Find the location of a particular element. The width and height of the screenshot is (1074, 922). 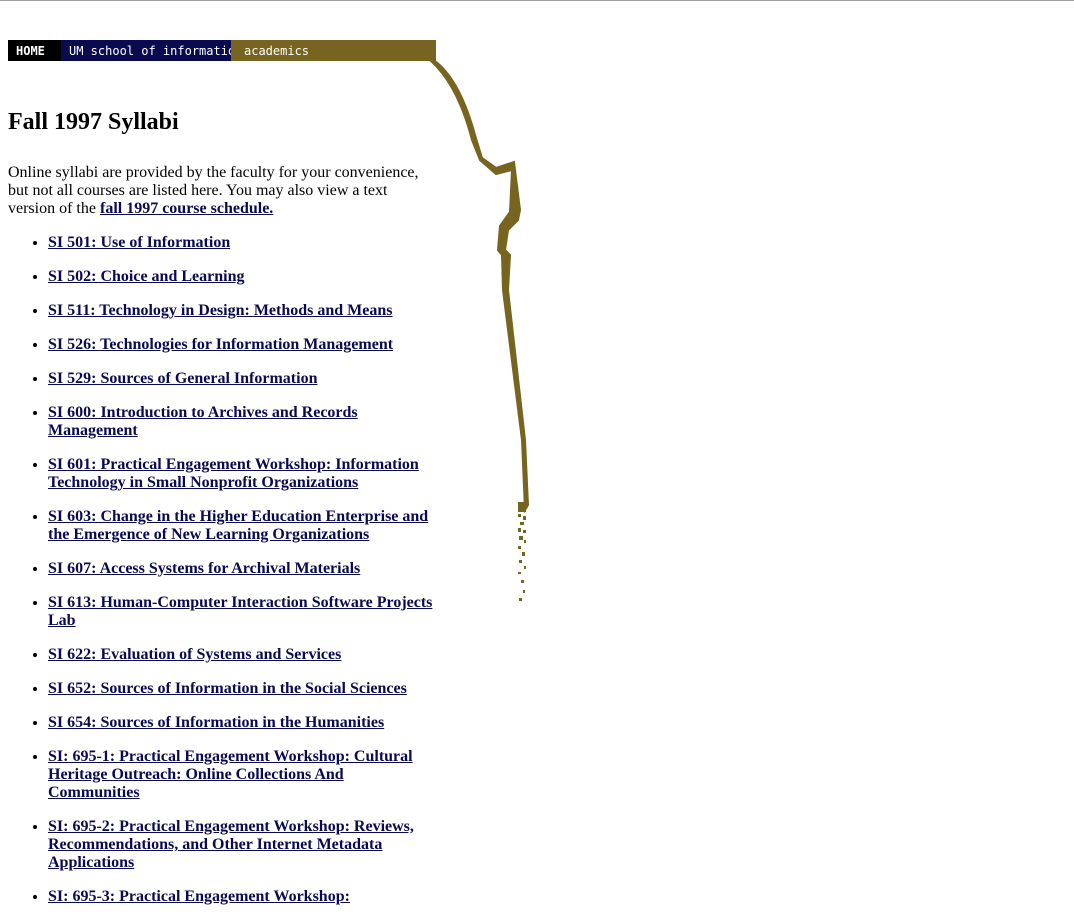

course-link: SI 529: Sources of General Information is located at coordinates (182, 378).